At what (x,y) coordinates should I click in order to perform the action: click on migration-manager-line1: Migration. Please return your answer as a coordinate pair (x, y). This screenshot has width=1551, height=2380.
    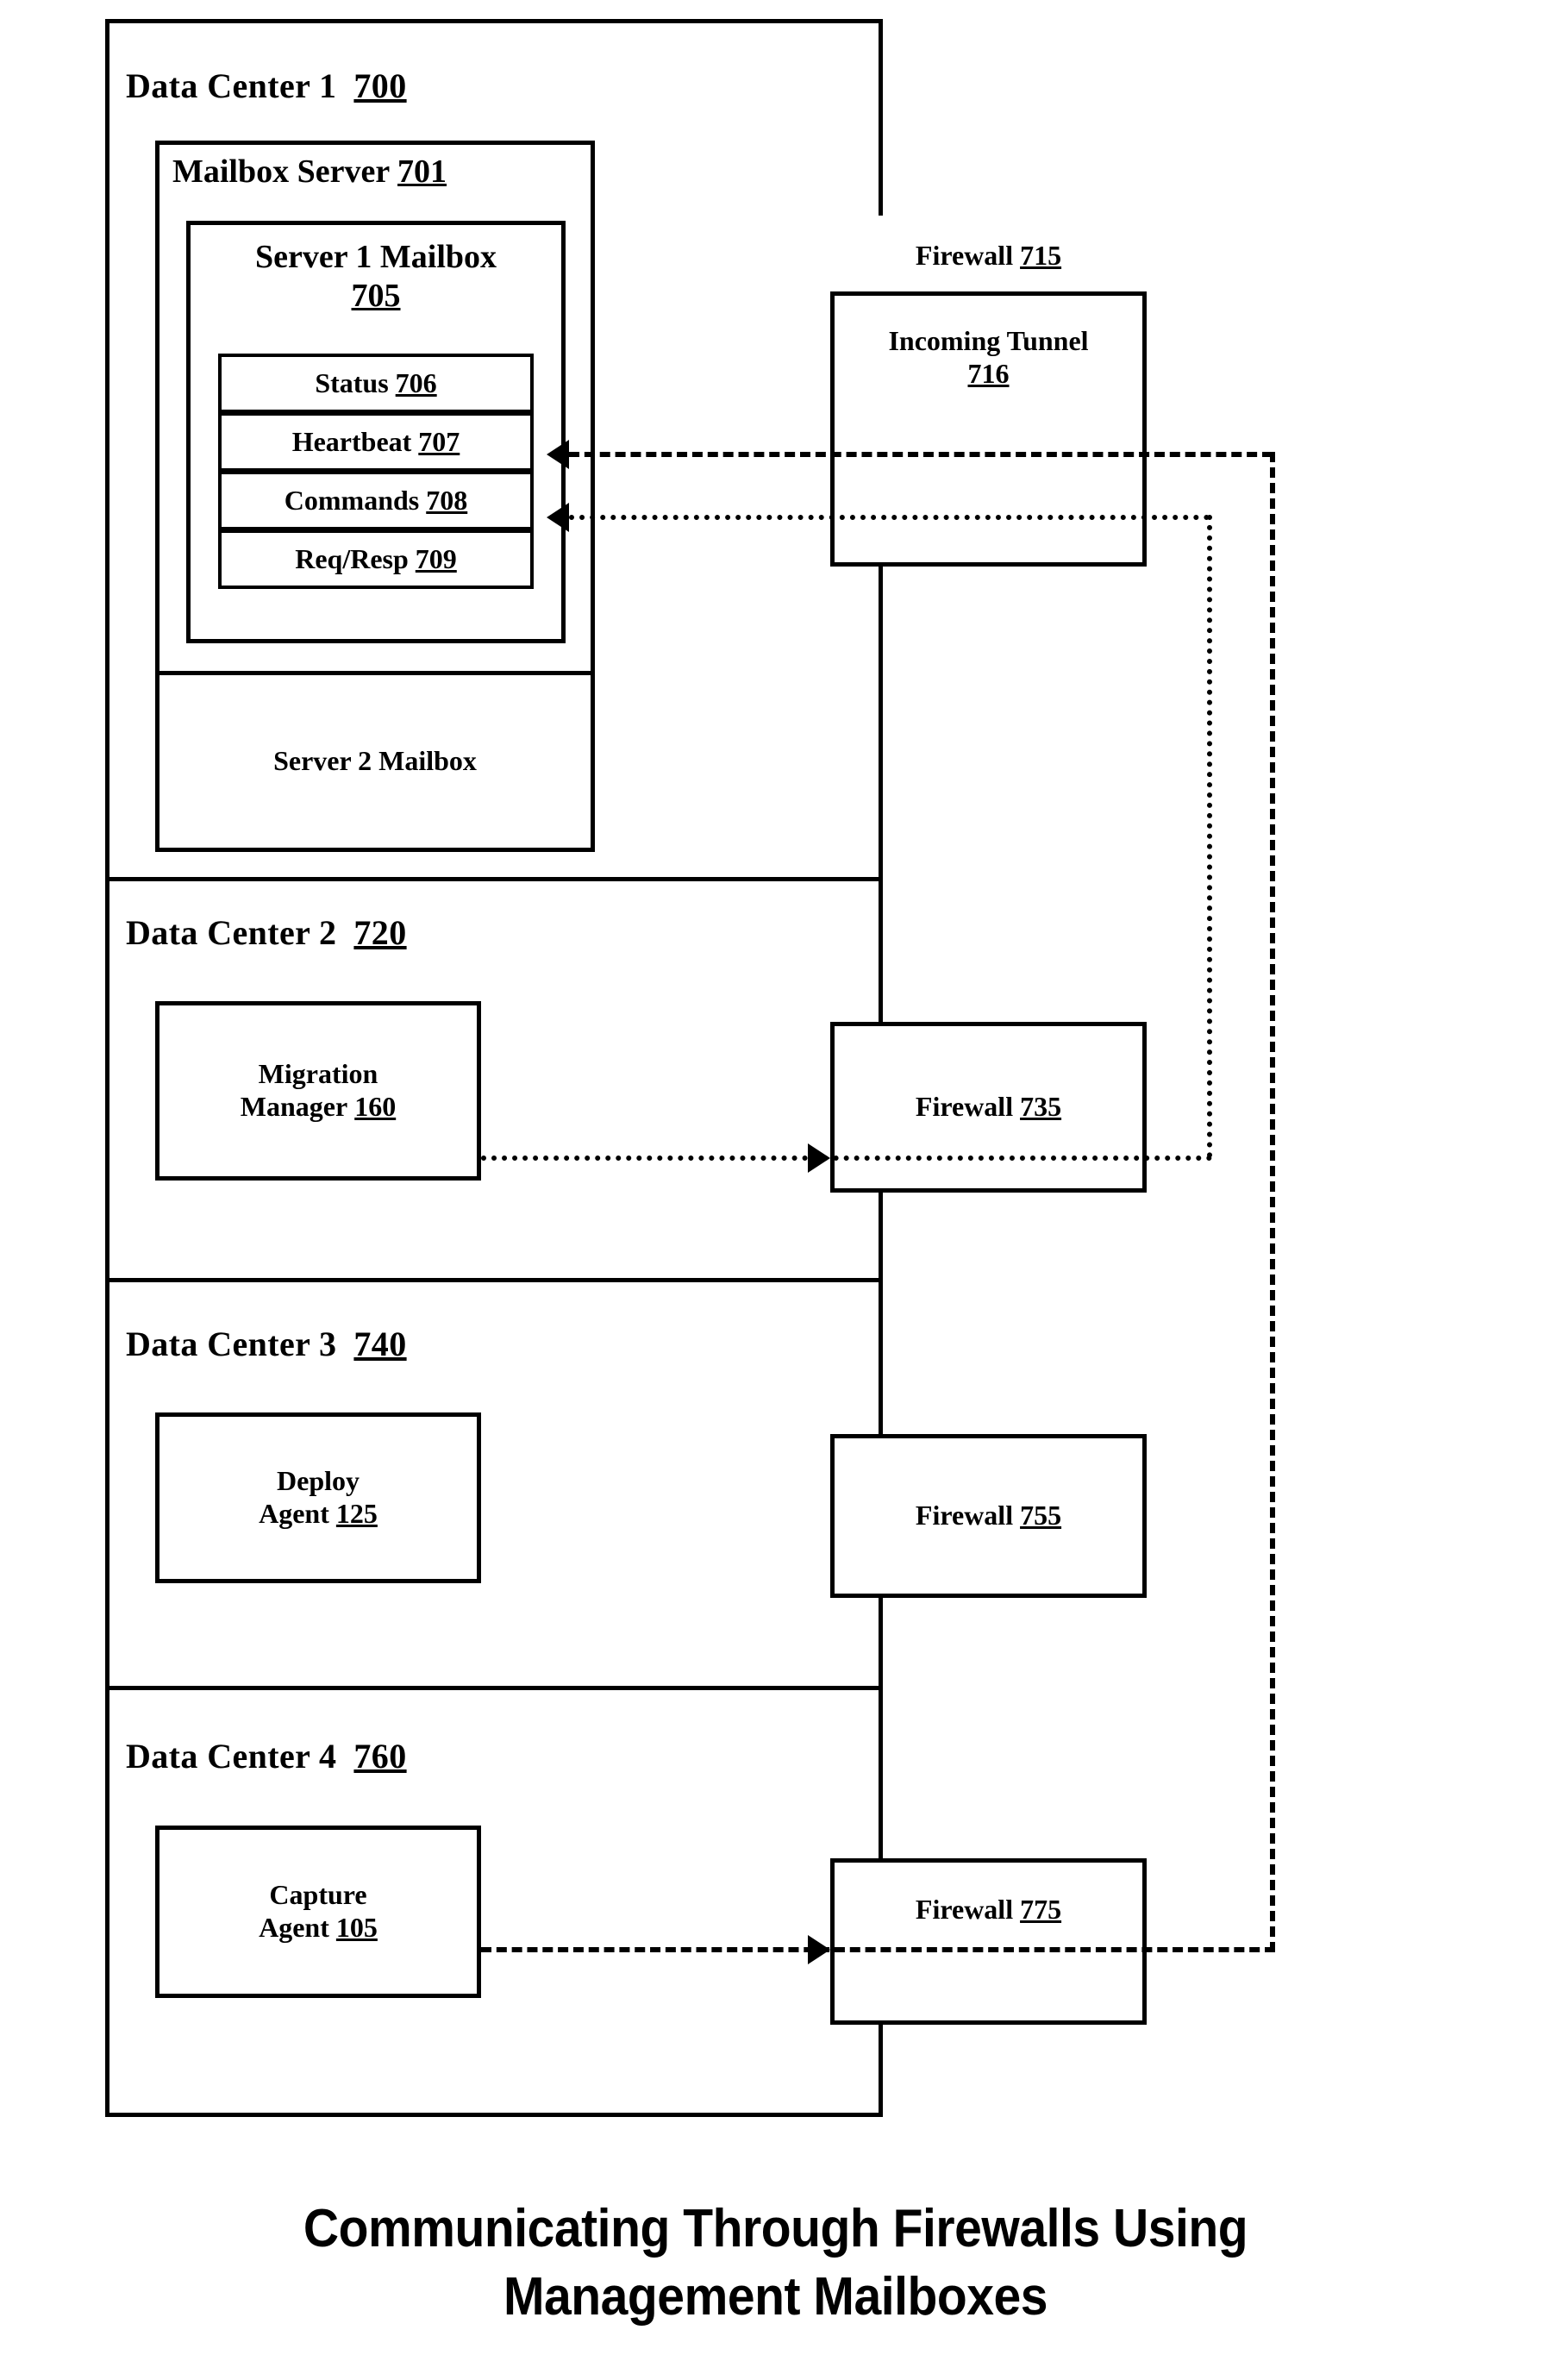
    Looking at the image, I should click on (318, 1074).